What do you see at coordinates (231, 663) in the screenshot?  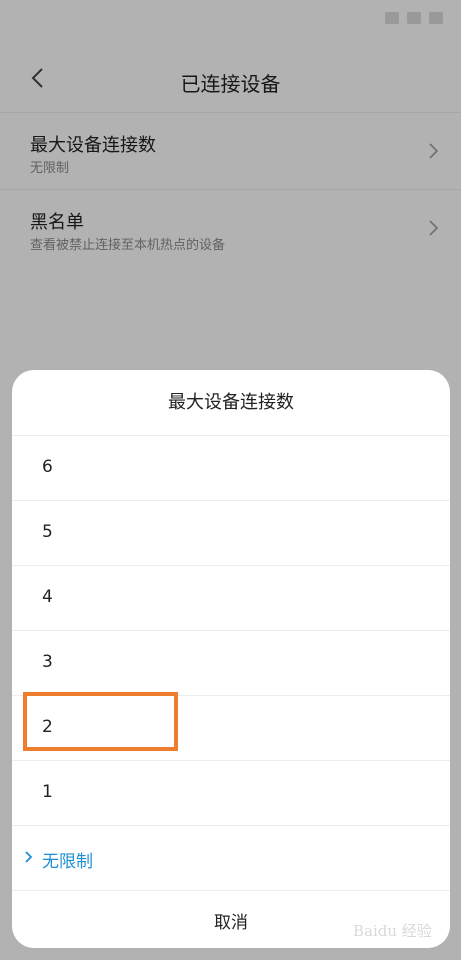 I see `option-3: 3` at bounding box center [231, 663].